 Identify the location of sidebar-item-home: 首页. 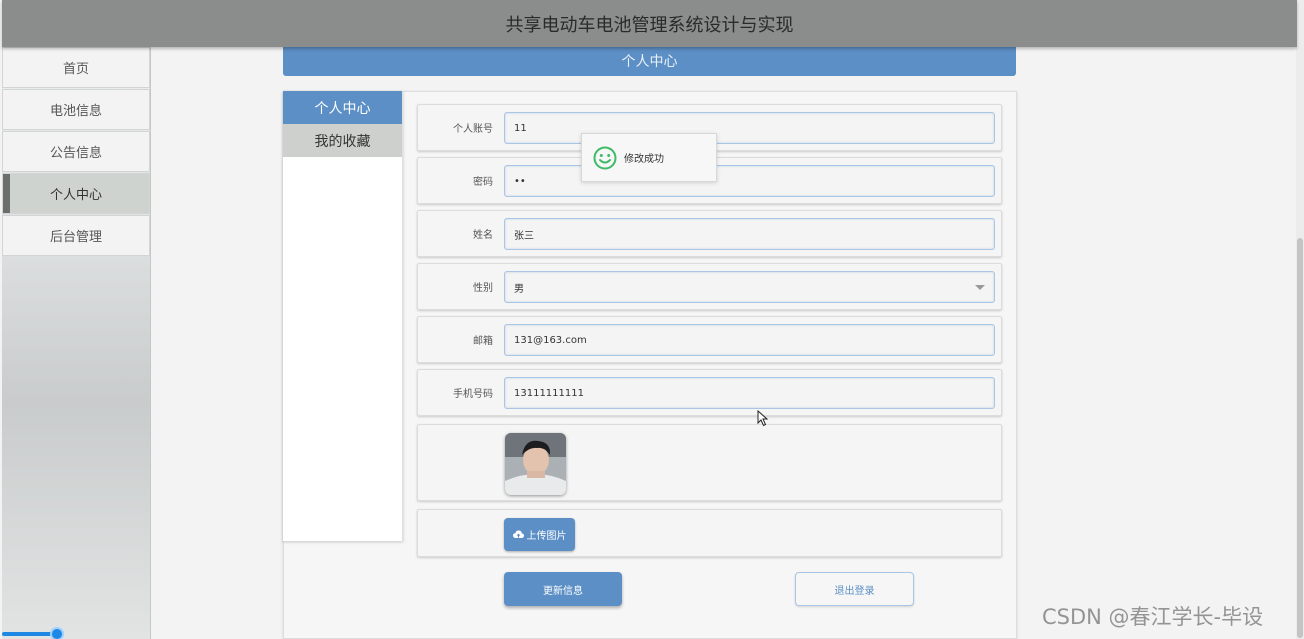
(76, 67).